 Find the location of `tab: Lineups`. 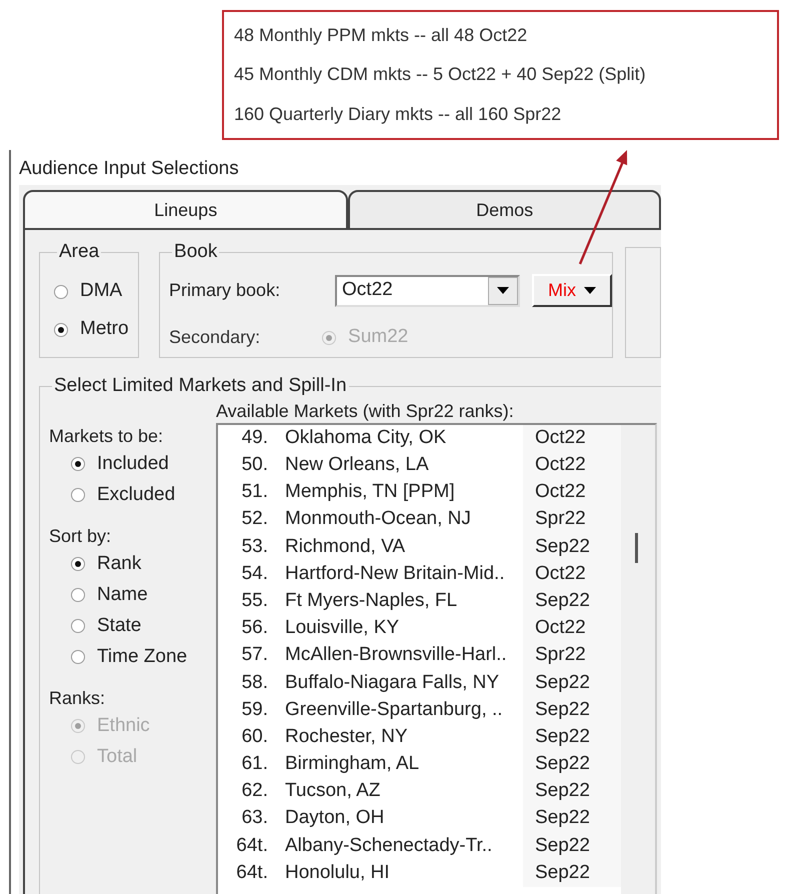

tab: Lineups is located at coordinates (185, 210).